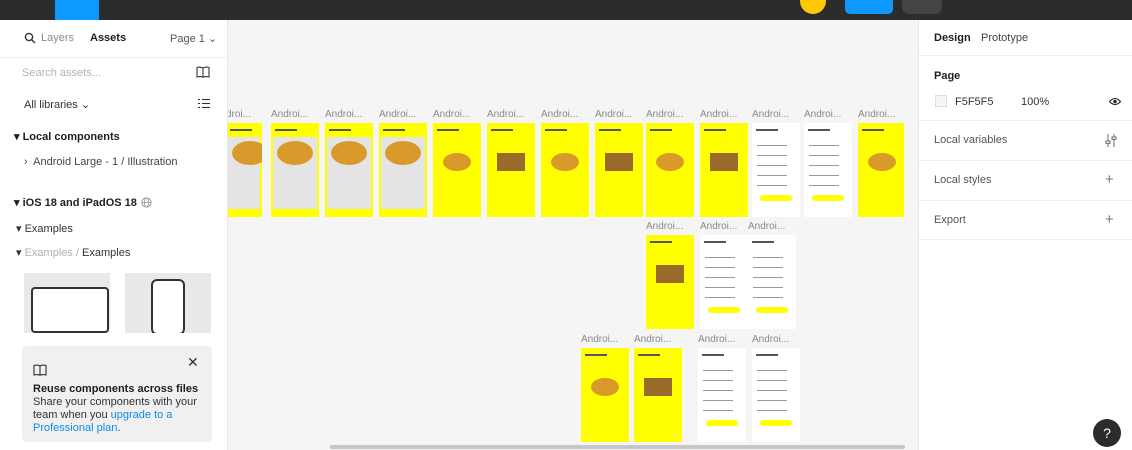 Image resolution: width=1132 pixels, height=450 pixels. Describe the element at coordinates (1004, 38) in the screenshot. I see `tab-prototype: Prototype` at that location.